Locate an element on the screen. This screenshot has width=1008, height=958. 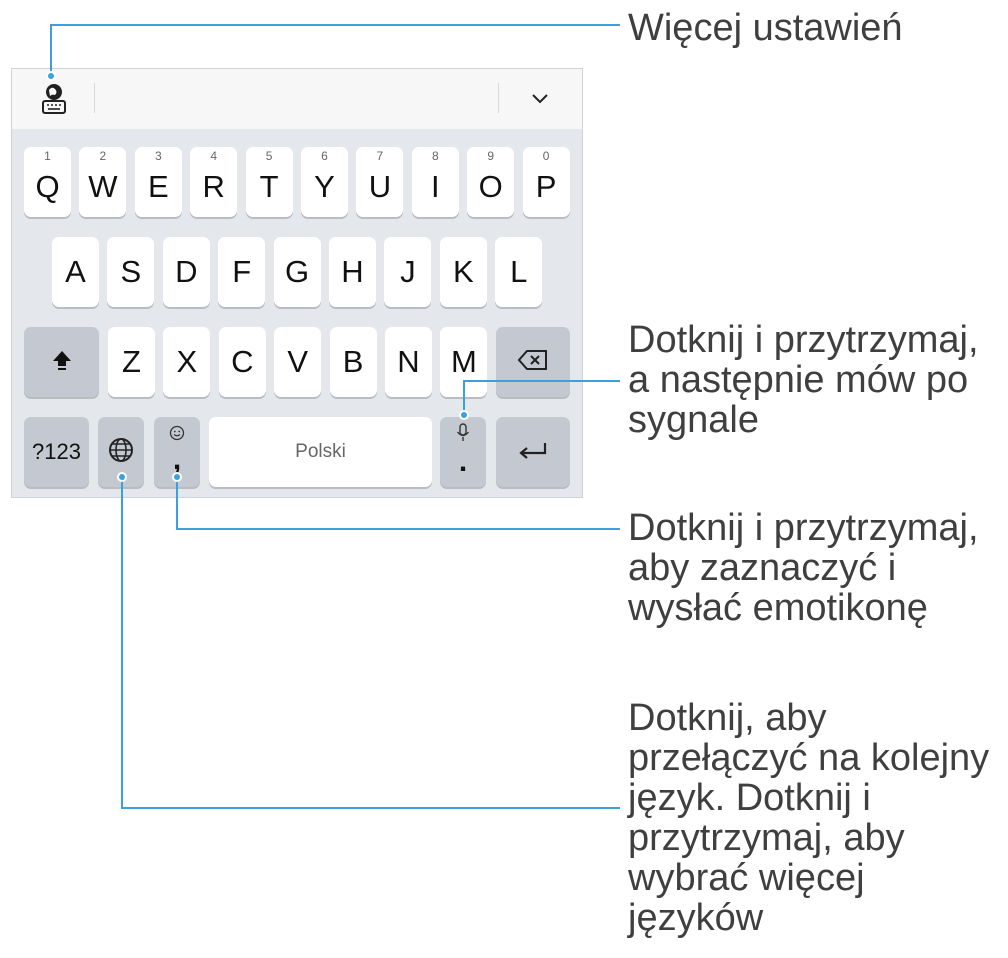
key-letter: L is located at coordinates (519, 271).